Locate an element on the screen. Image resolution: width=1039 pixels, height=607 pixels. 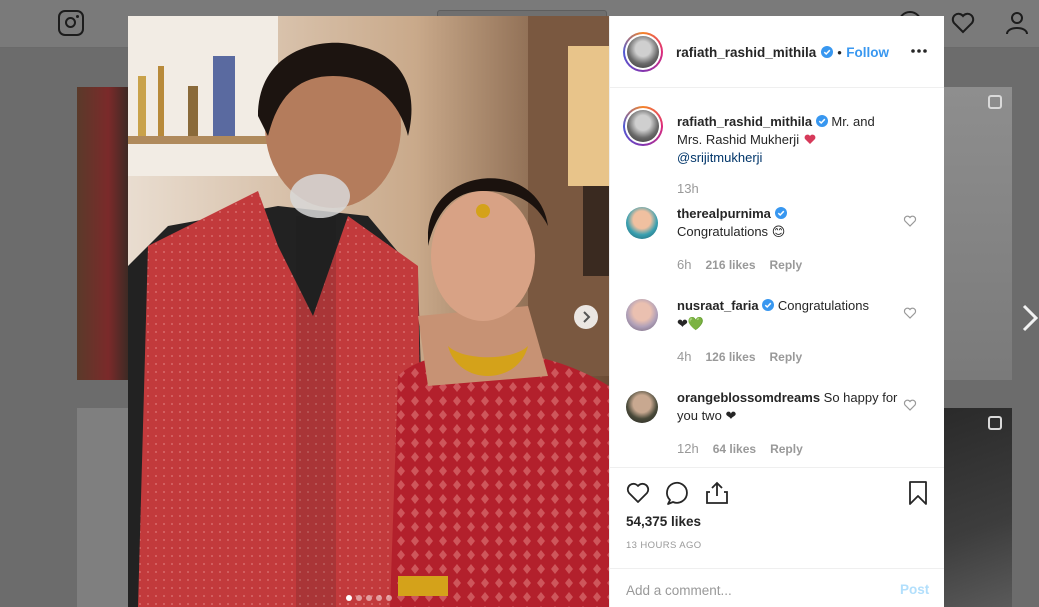
carousel-next-button is located at coordinates (586, 317).